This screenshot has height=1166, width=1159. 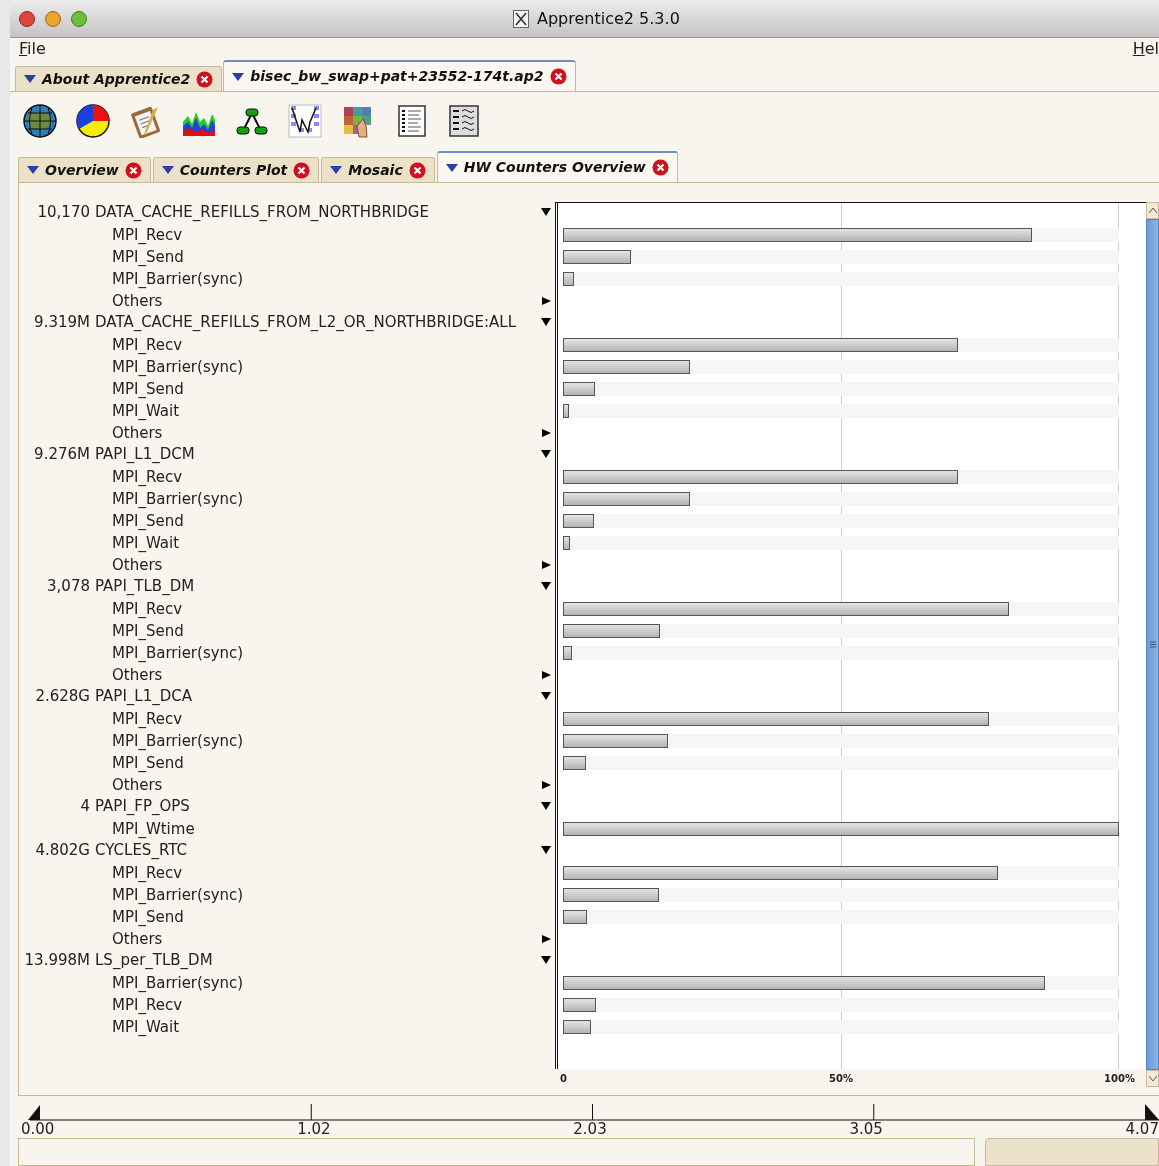 I want to click on table-document-icon, so click(x=464, y=121).